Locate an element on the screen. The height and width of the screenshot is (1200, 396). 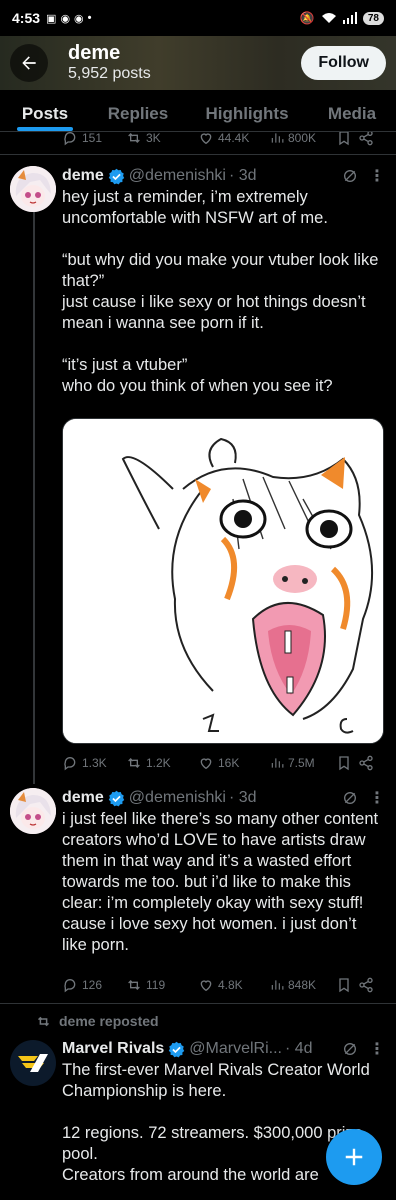
tab-replies: Replies is located at coordinates (138, 110).